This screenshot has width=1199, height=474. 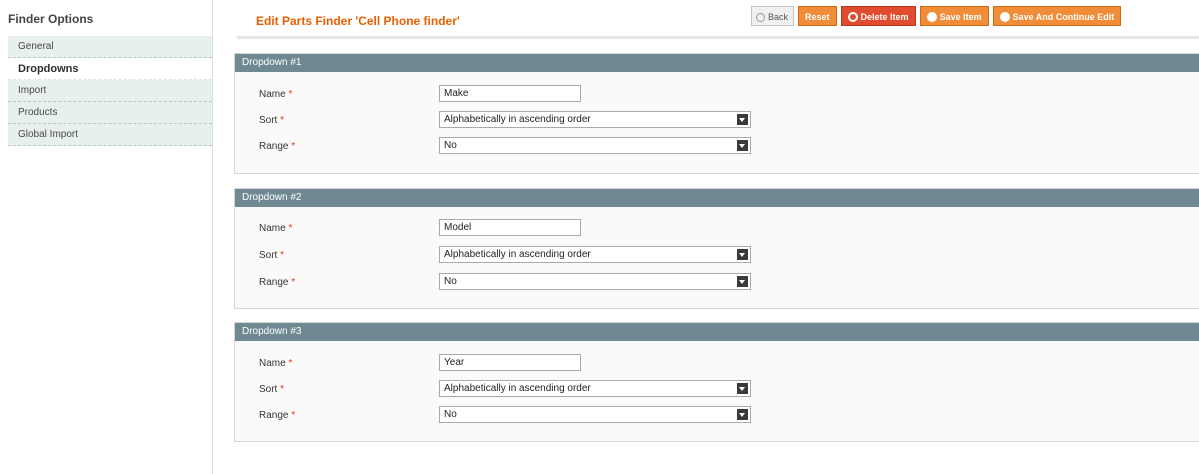 I want to click on title-underline, so click(x=718, y=37).